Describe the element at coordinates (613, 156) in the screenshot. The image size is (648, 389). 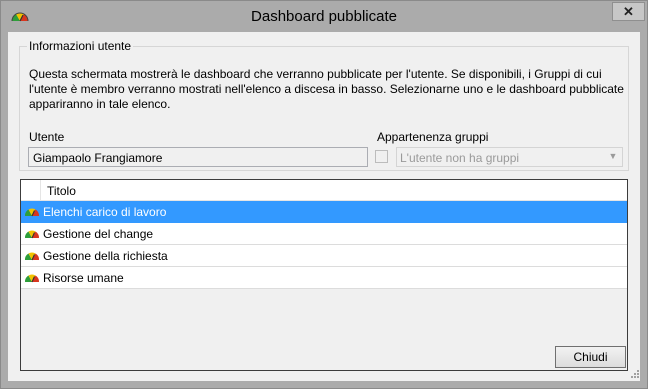
I see `chevron-down-icon: ▼` at that location.